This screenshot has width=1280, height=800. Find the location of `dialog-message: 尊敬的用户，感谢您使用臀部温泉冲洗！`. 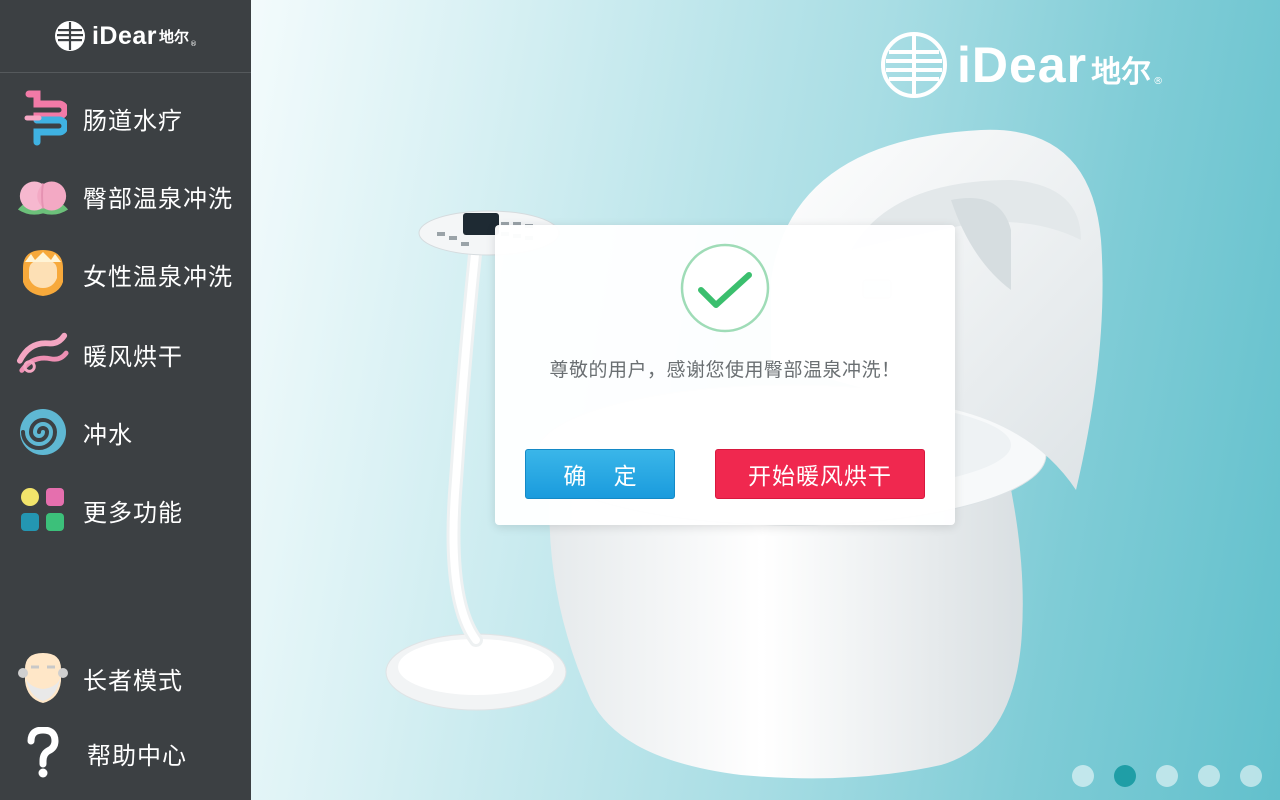

dialog-message: 尊敬的用户，感谢您使用臀部温泉冲洗！ is located at coordinates (725, 370).